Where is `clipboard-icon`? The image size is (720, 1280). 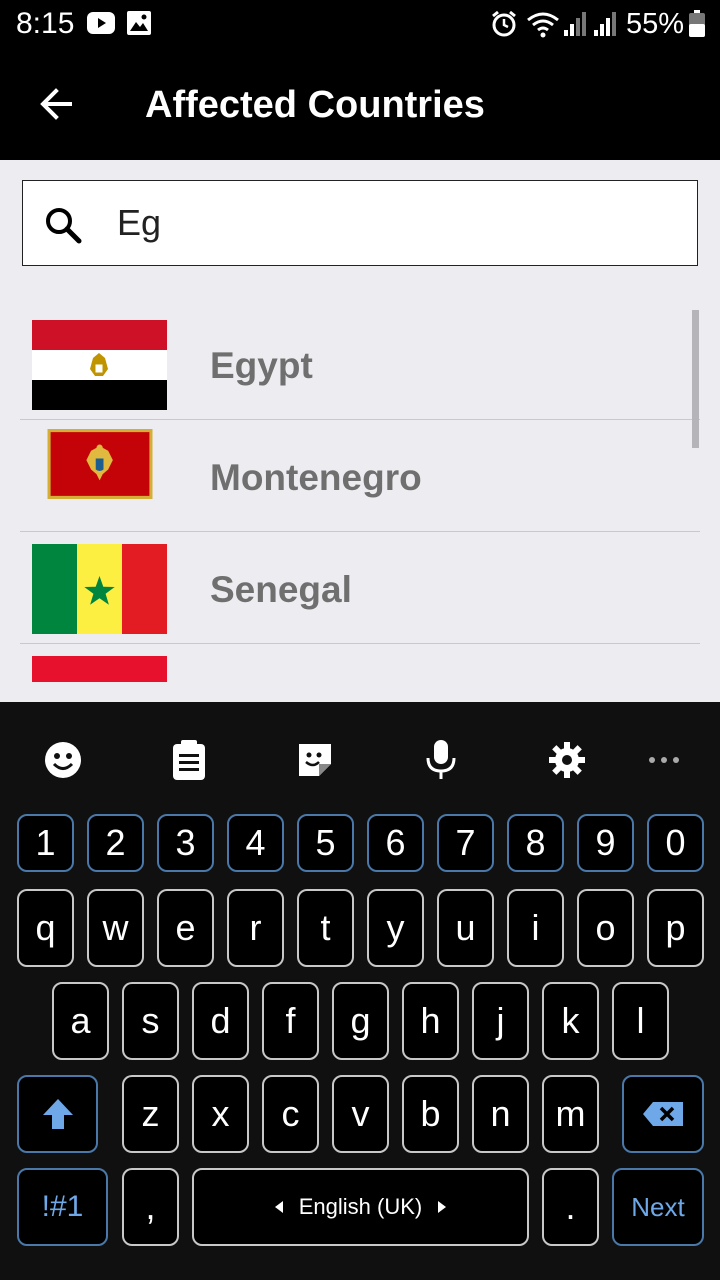 clipboard-icon is located at coordinates (189, 760).